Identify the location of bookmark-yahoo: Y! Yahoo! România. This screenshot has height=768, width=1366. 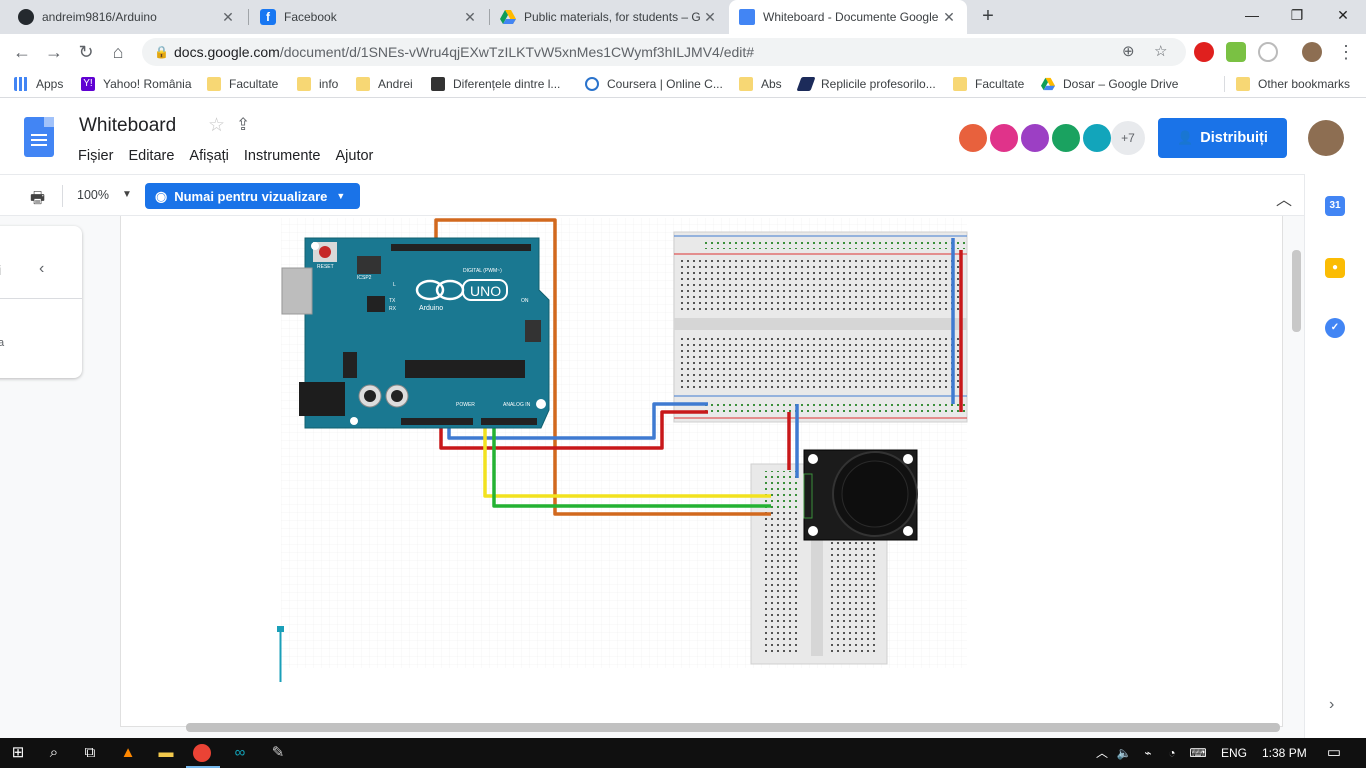
(136, 84).